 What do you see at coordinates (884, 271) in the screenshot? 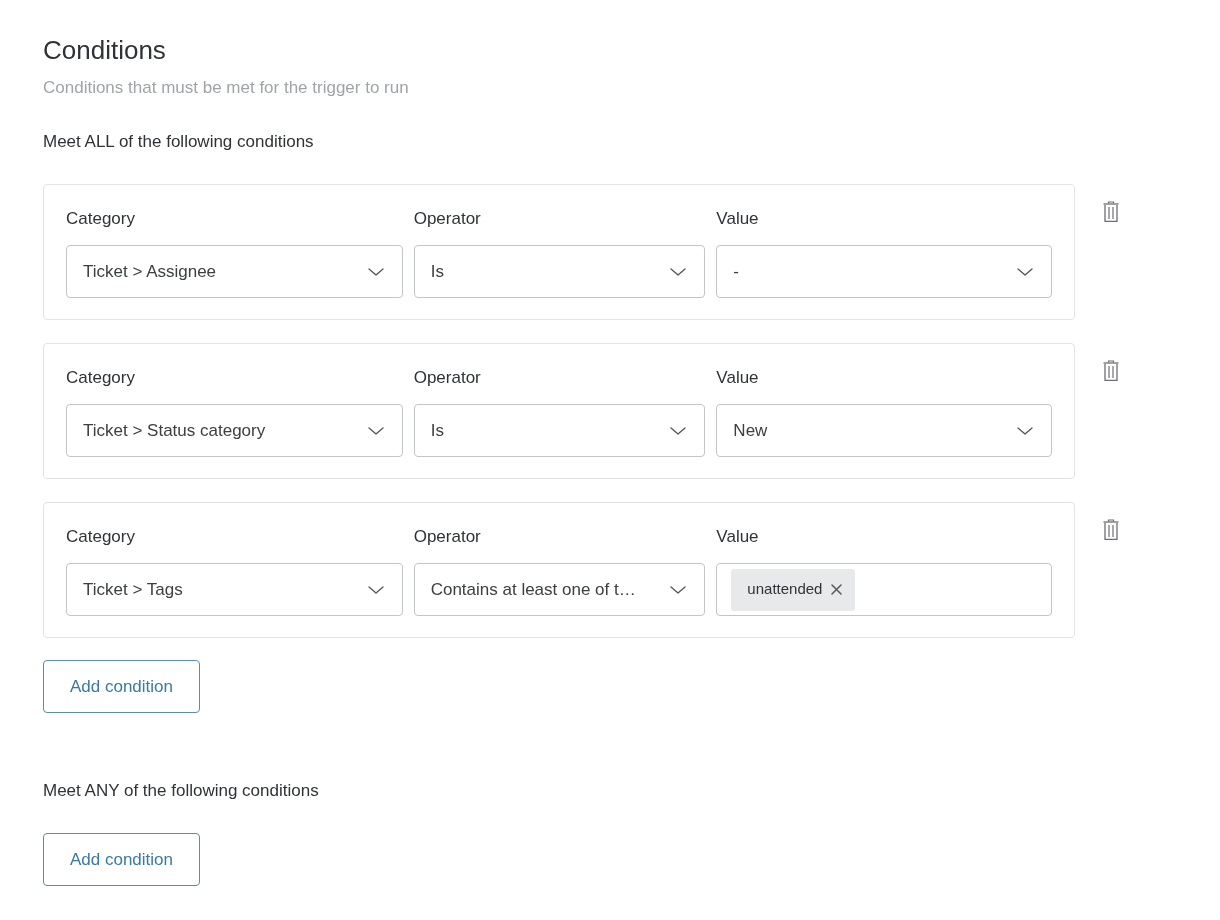
I see `dropdown-field: -` at bounding box center [884, 271].